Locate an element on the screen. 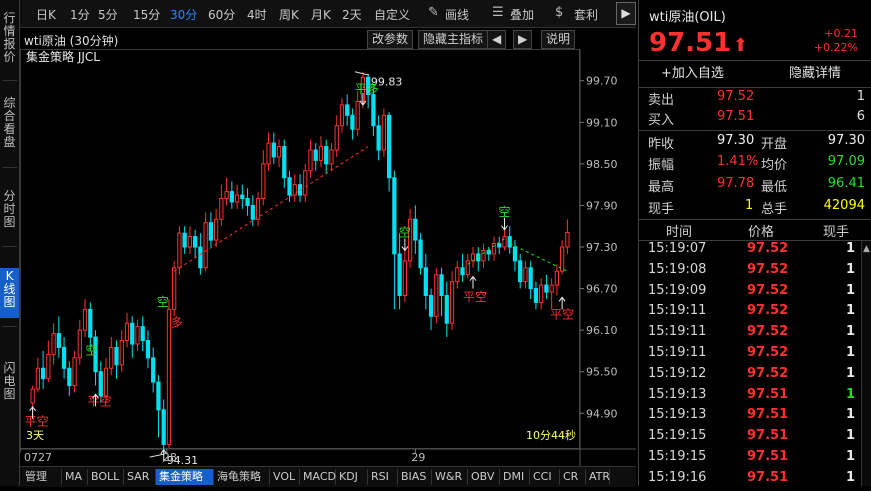  nav-tab-timeshare: 分 时 图 is located at coordinates (9, 213).